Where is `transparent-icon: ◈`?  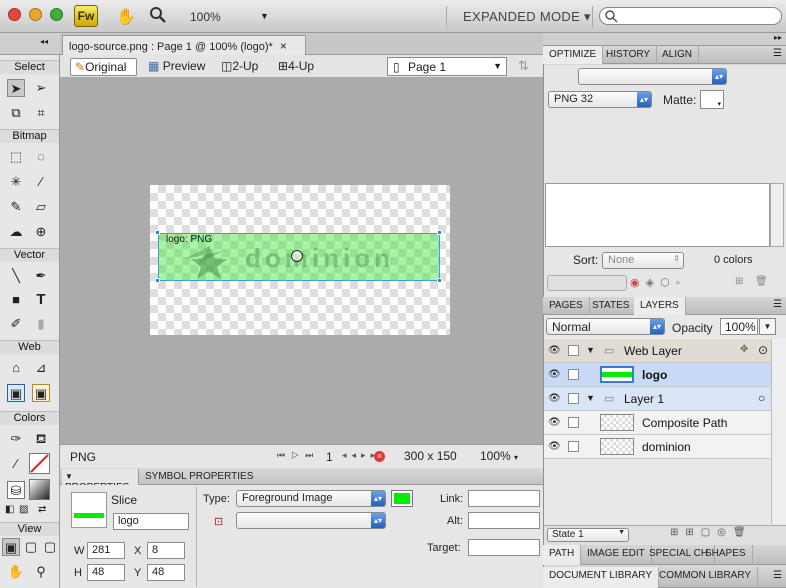 transparent-icon: ◈ is located at coordinates (653, 283).